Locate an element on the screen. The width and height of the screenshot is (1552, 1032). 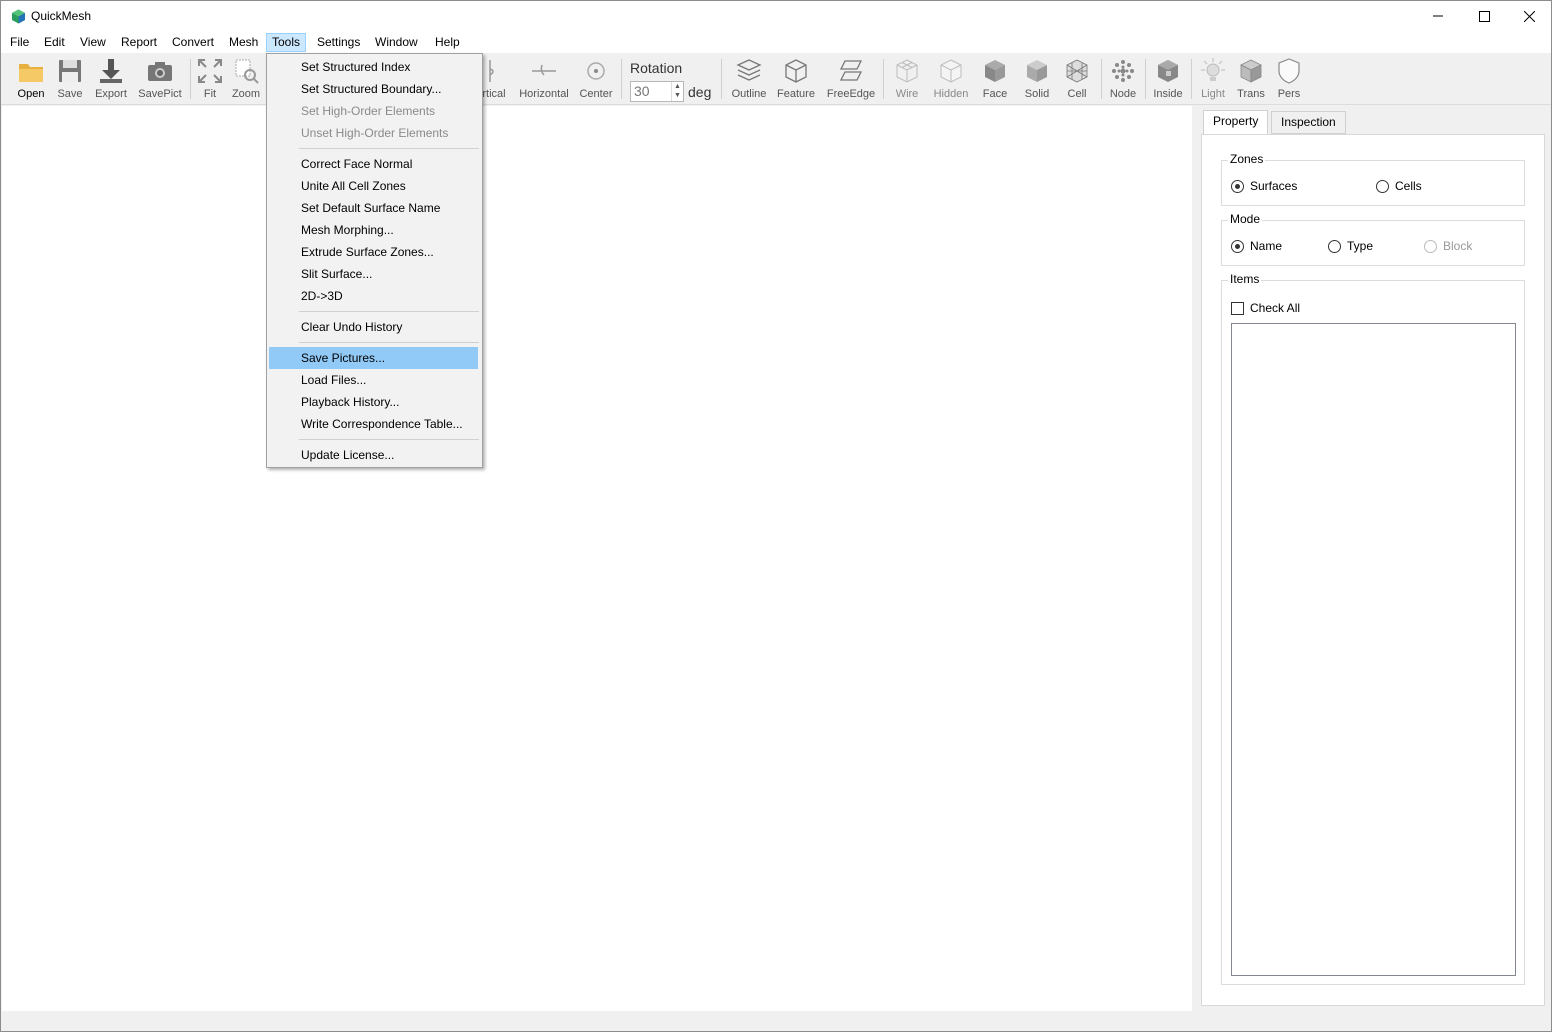
rotation-spinner: ▲ ▼ is located at coordinates (677, 91).